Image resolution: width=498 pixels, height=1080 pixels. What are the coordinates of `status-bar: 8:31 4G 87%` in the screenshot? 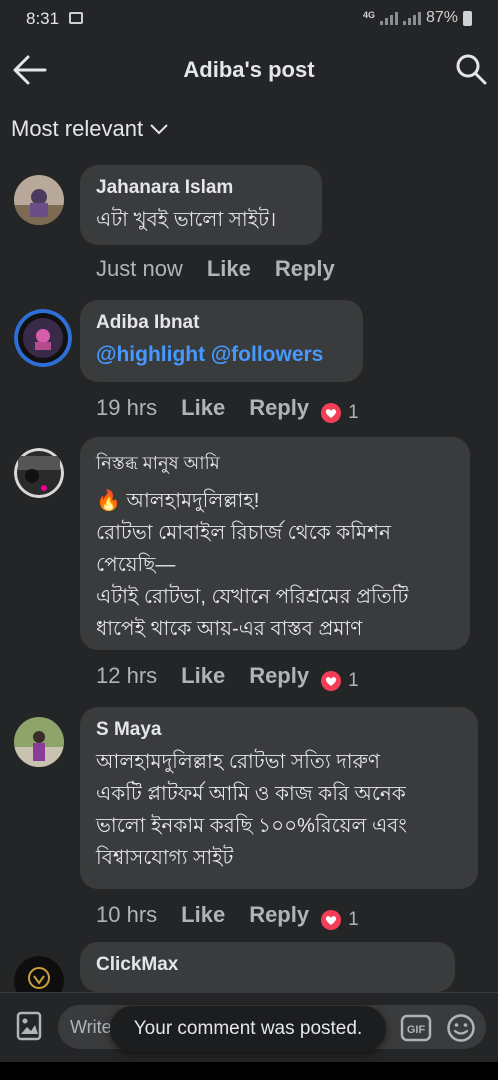 It's located at (249, 20).